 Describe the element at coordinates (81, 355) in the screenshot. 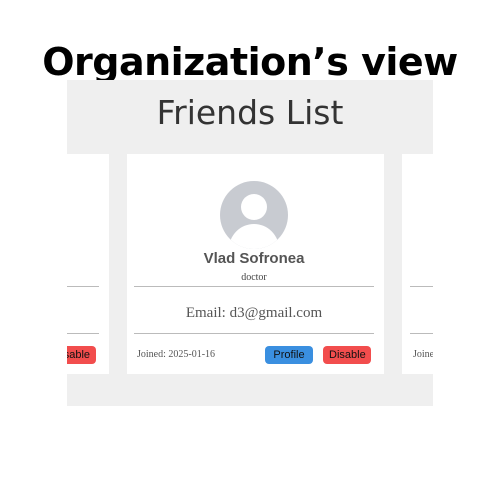

I see `disable-button: sable` at that location.